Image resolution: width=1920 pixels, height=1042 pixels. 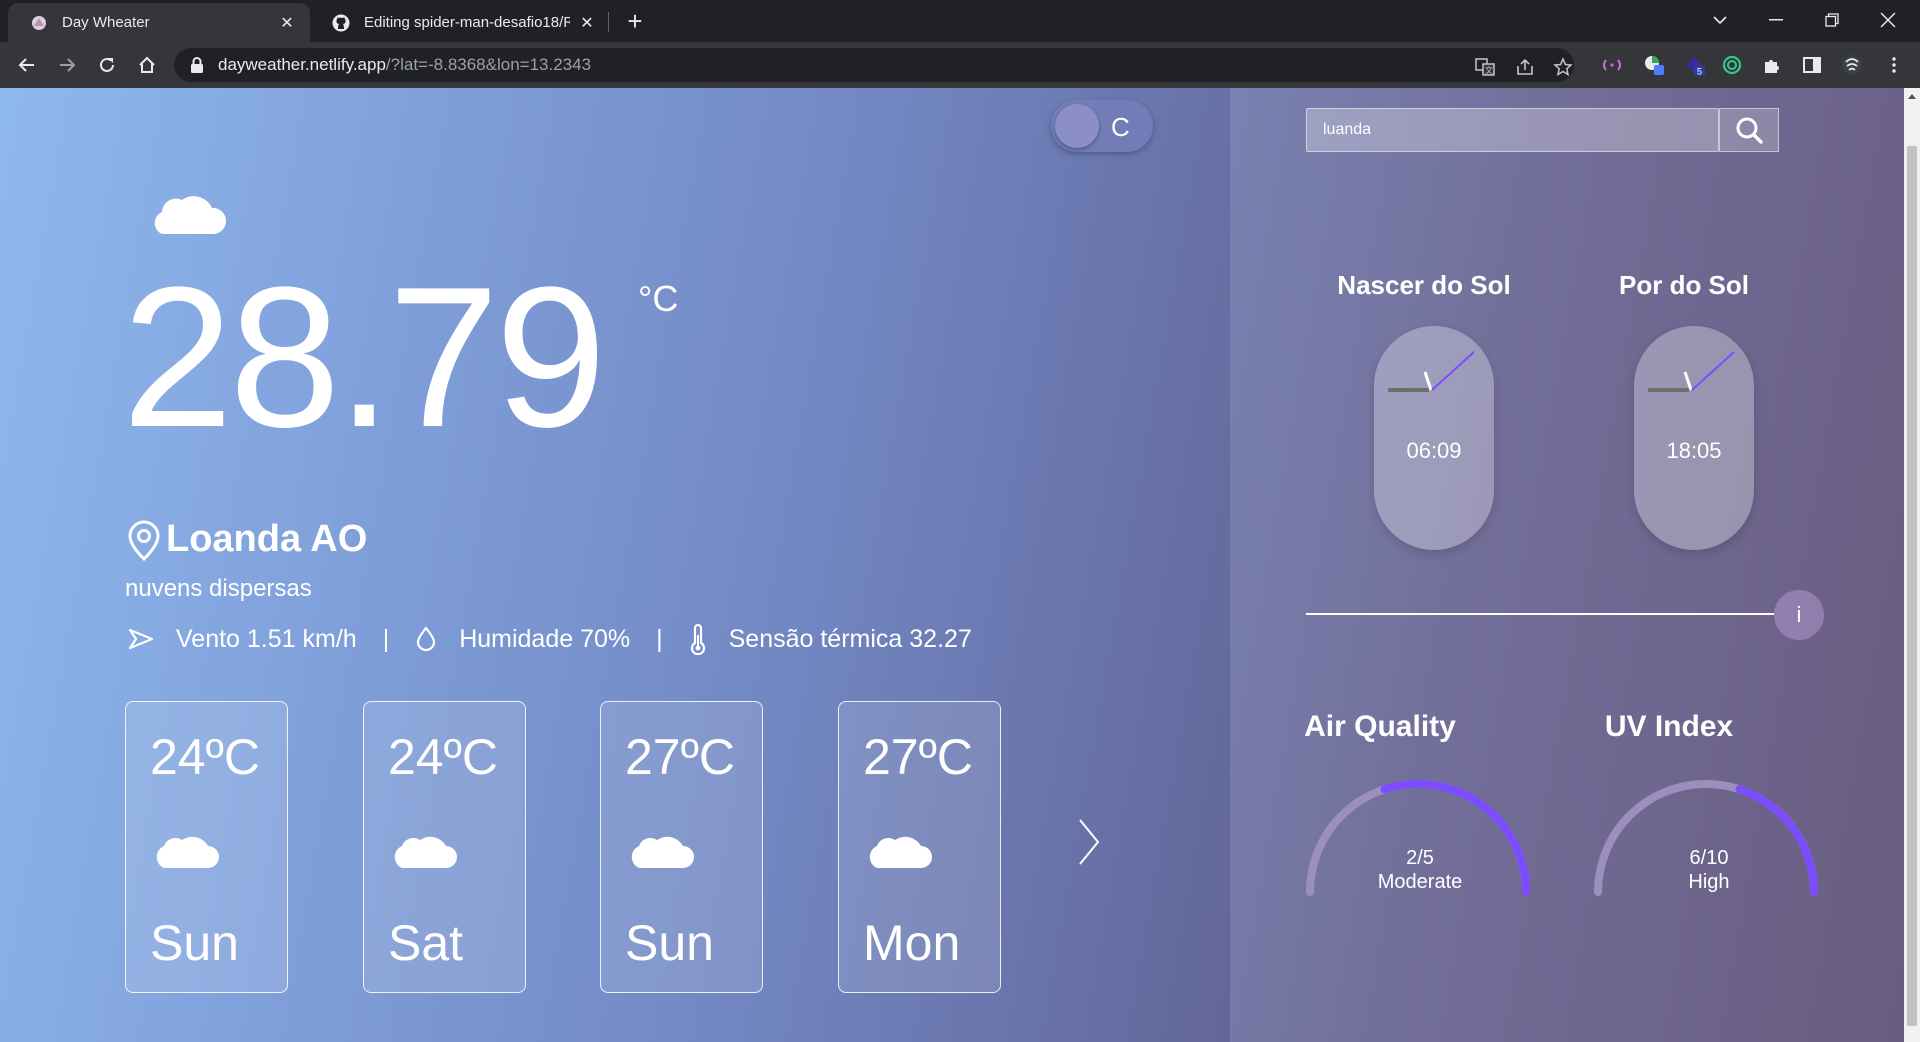 What do you see at coordinates (141, 639) in the screenshot?
I see `wind-icon` at bounding box center [141, 639].